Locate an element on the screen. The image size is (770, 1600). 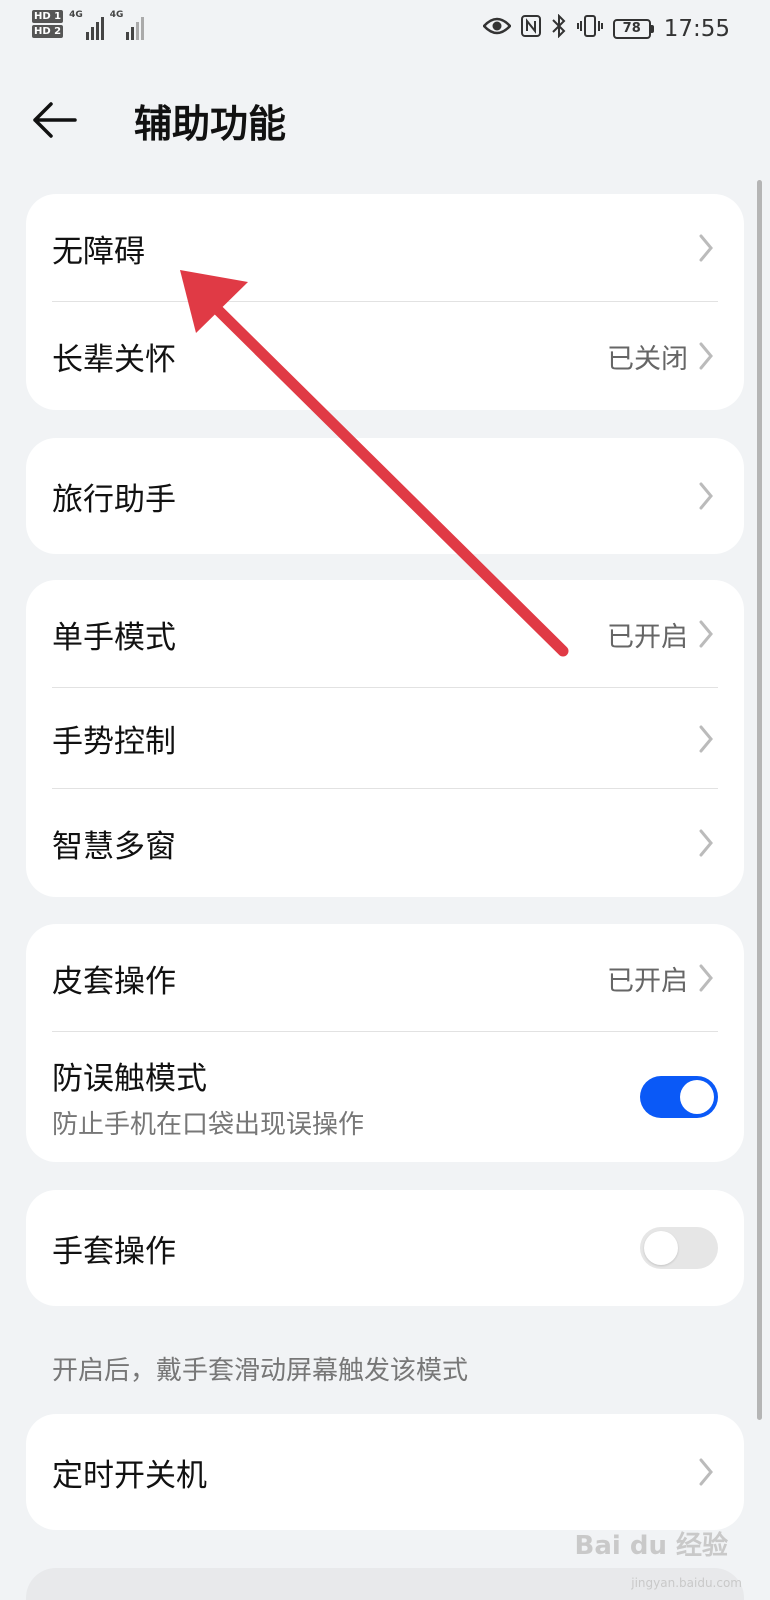
annotation-arrow is located at coordinates (374, 463).